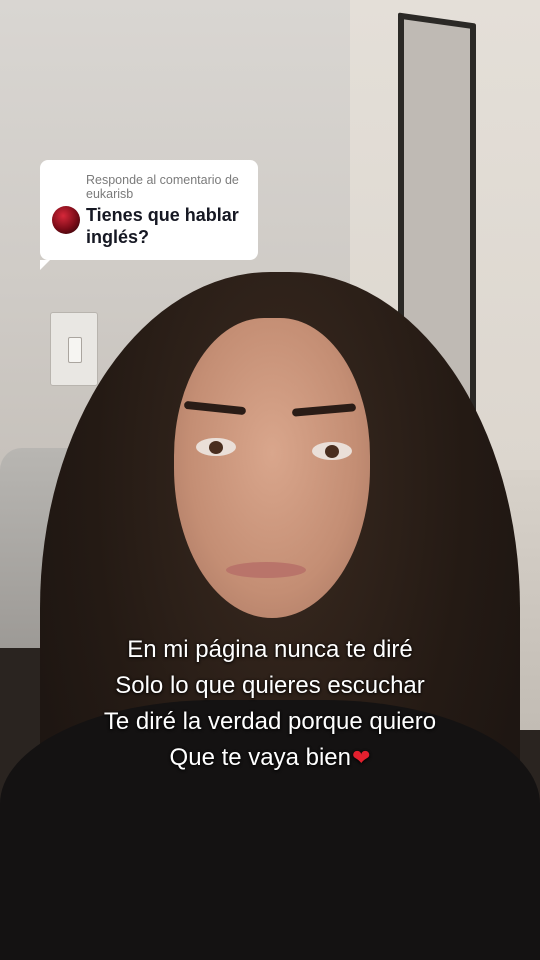  I want to click on reply-question: Tienes que hablar inglés?, so click(162, 226).